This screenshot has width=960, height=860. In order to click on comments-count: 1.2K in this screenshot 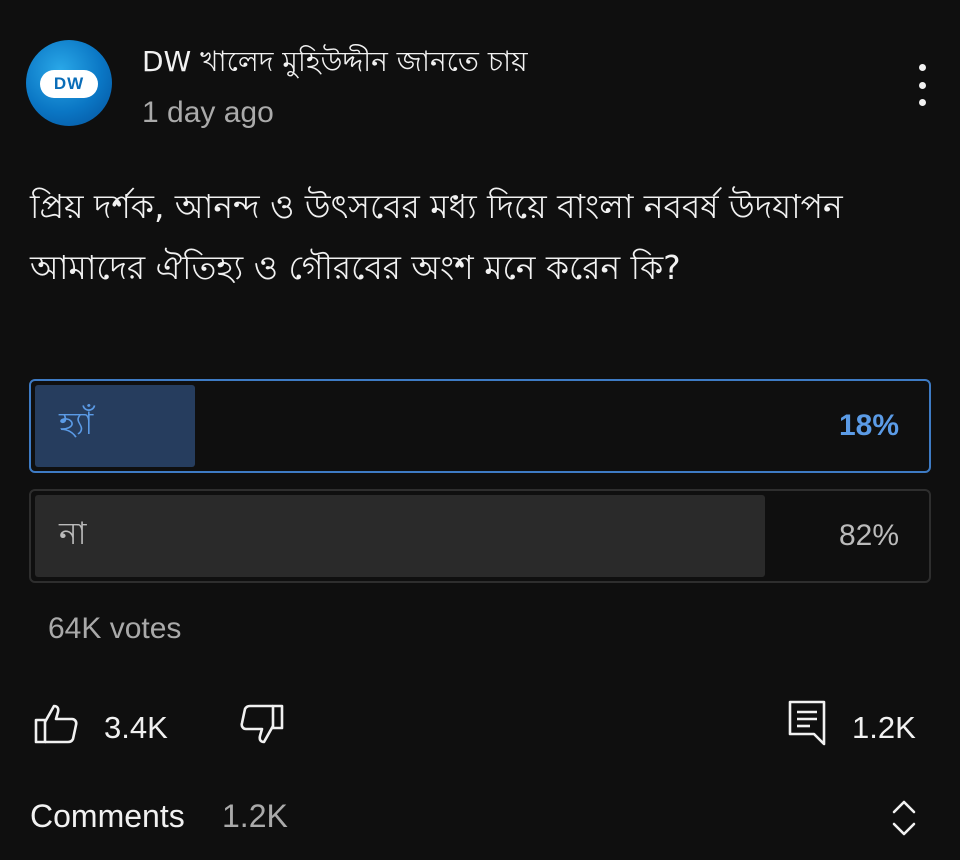, I will do `click(255, 816)`.